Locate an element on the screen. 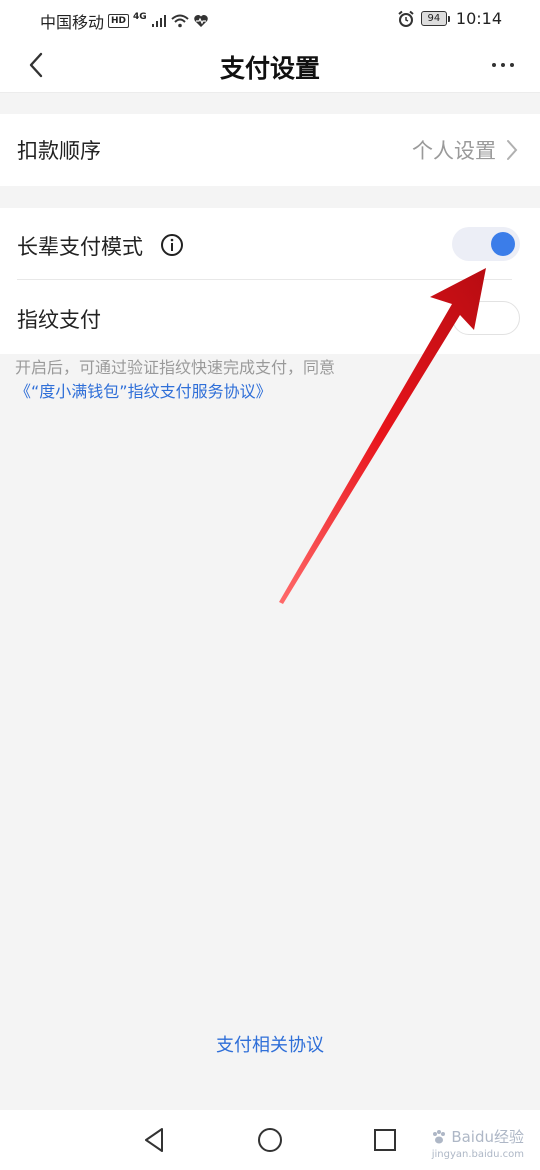  page-title: 支付设置 is located at coordinates (269, 68).